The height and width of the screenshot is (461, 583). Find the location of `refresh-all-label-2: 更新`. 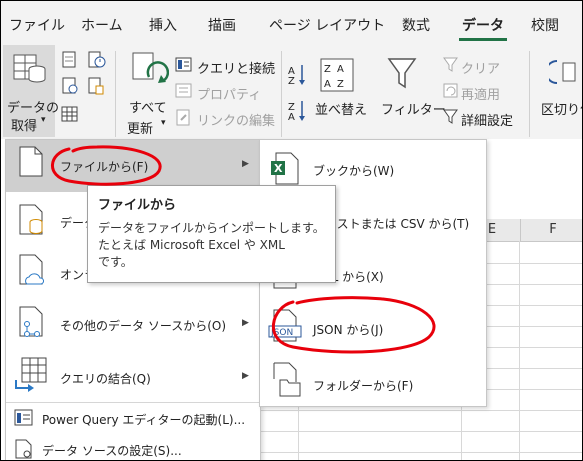

refresh-all-label-2: 更新 is located at coordinates (140, 129).